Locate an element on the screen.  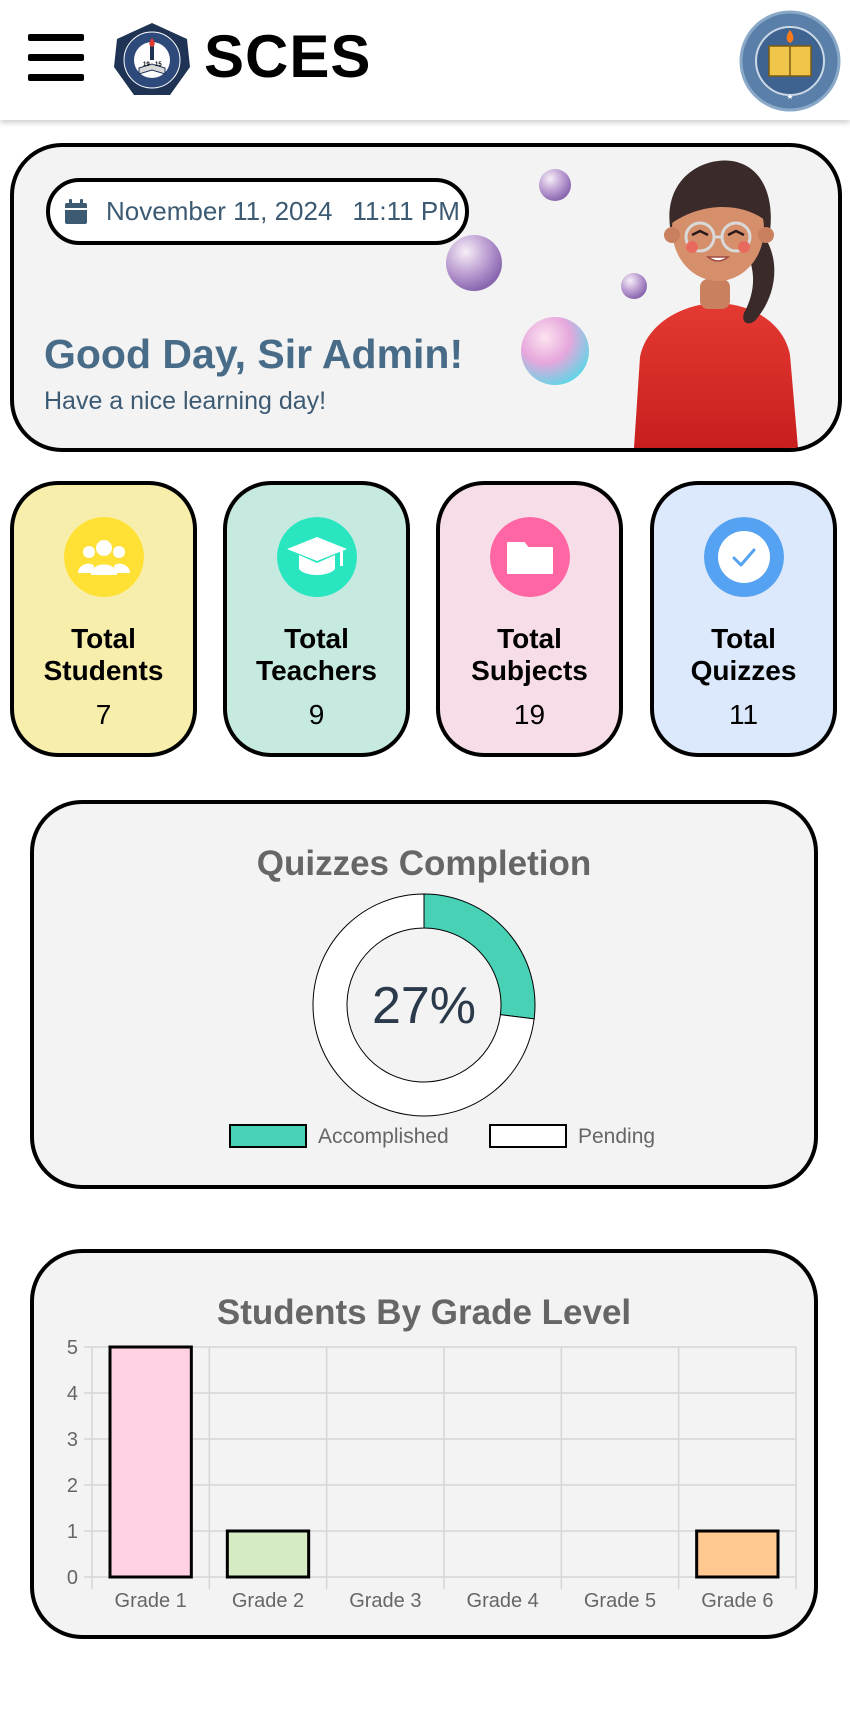
stat-value: 19 is located at coordinates (529, 714).